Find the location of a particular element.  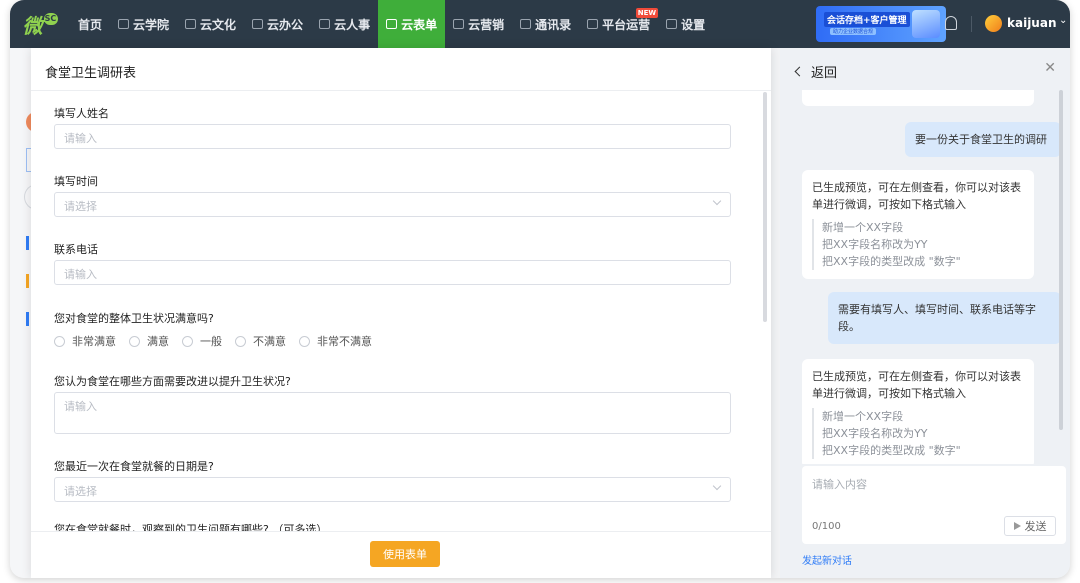

send-button: 发送 is located at coordinates (1030, 526).